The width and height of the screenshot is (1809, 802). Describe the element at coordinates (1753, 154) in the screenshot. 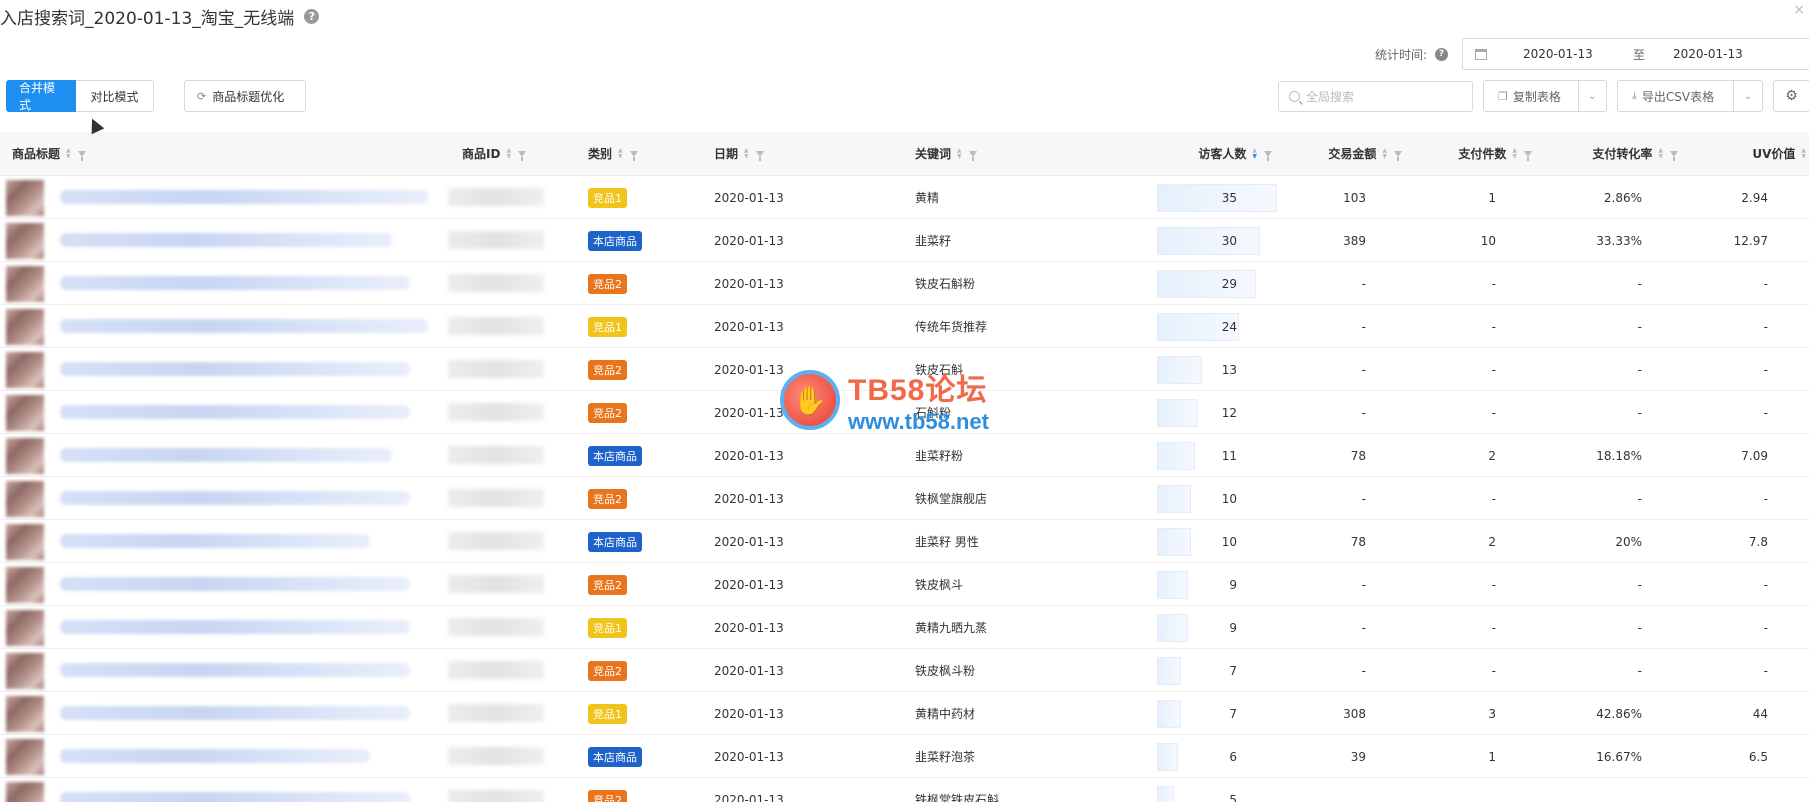

I see `col-uv-header: UV价值 ▲ ▼` at that location.